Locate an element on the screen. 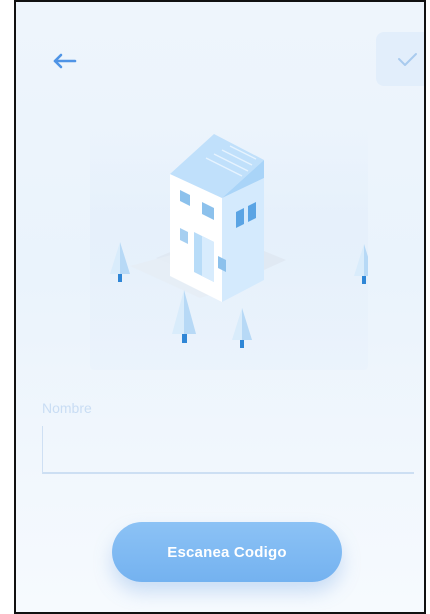 The image size is (430, 614). checkmark-icon is located at coordinates (407, 59).